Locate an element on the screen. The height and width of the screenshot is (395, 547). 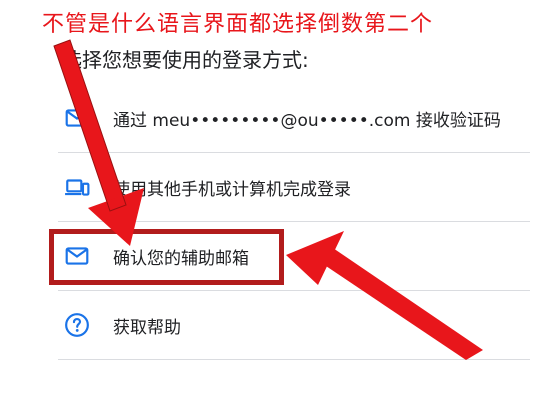
annotation-note: 不管是什么语言界面都选择倒数第二个 is located at coordinates (238, 24).